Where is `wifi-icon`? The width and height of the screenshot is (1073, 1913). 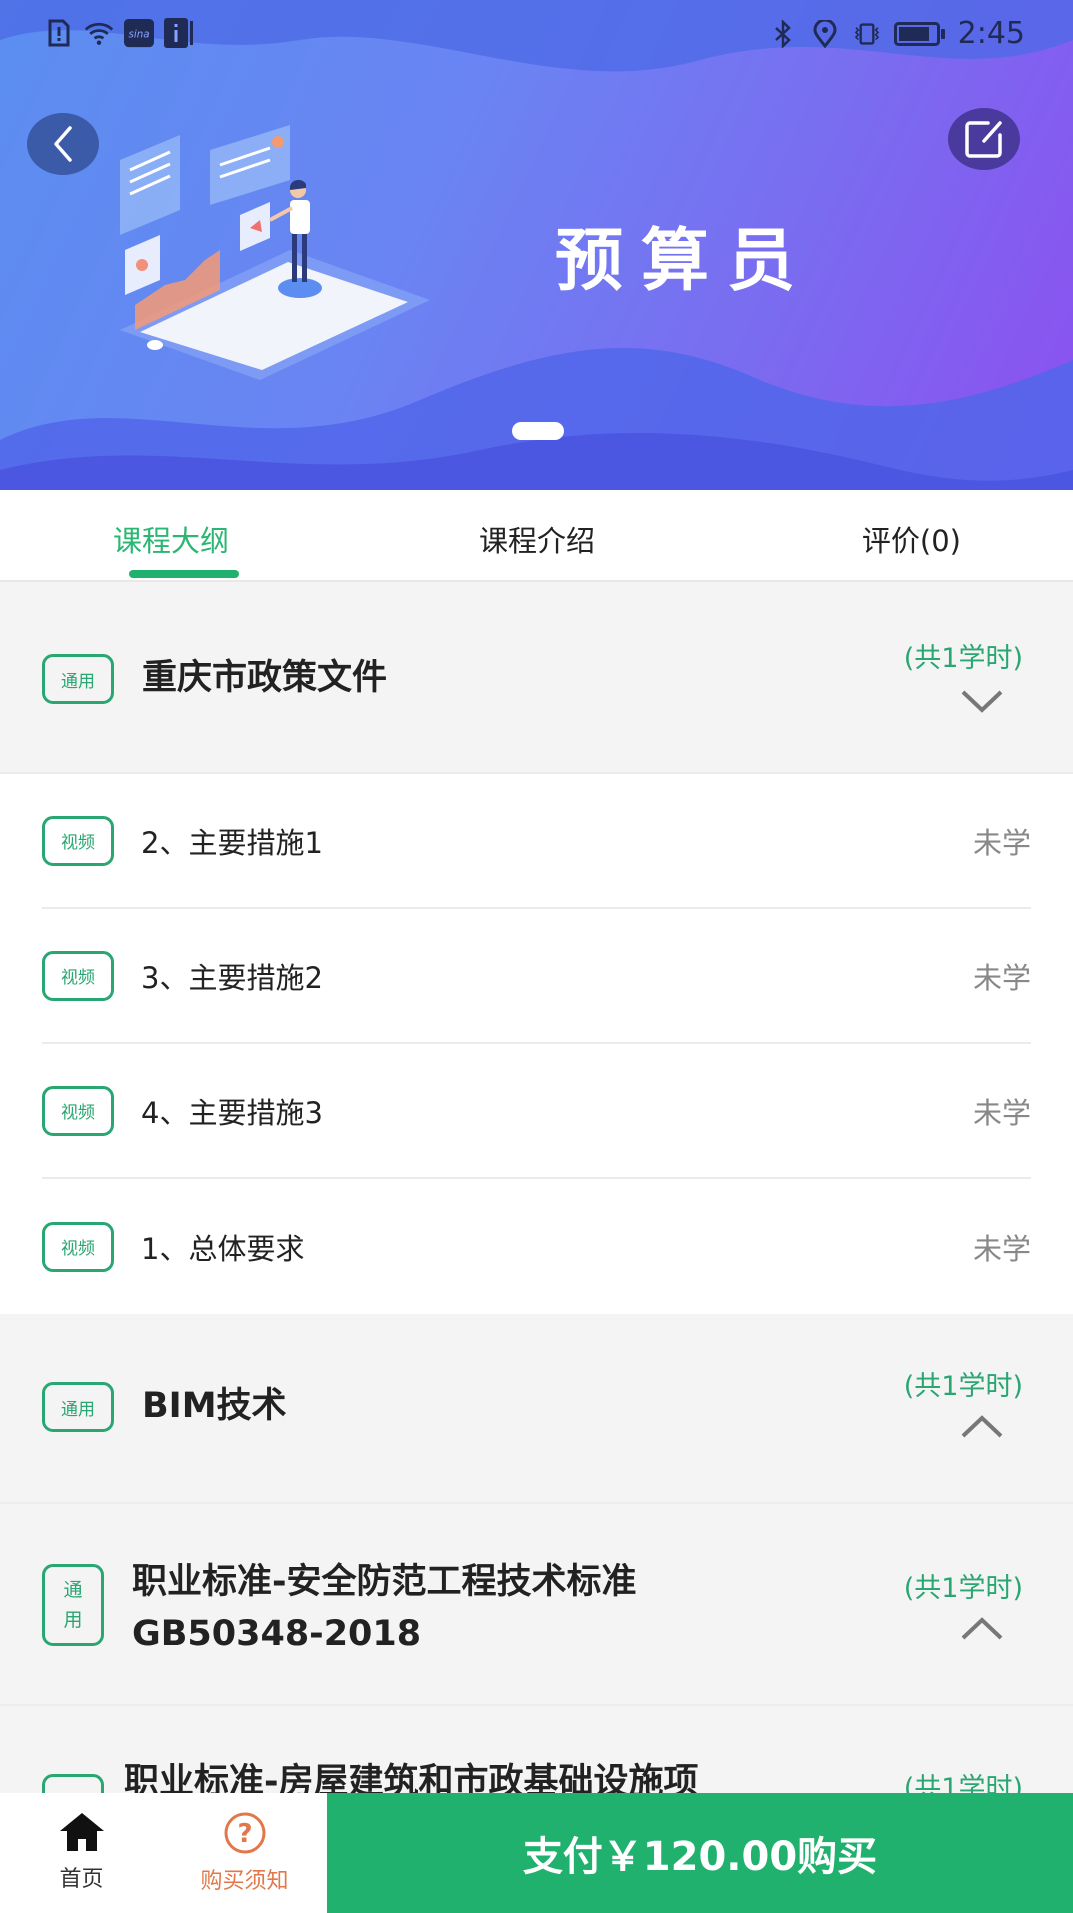 wifi-icon is located at coordinates (99, 33).